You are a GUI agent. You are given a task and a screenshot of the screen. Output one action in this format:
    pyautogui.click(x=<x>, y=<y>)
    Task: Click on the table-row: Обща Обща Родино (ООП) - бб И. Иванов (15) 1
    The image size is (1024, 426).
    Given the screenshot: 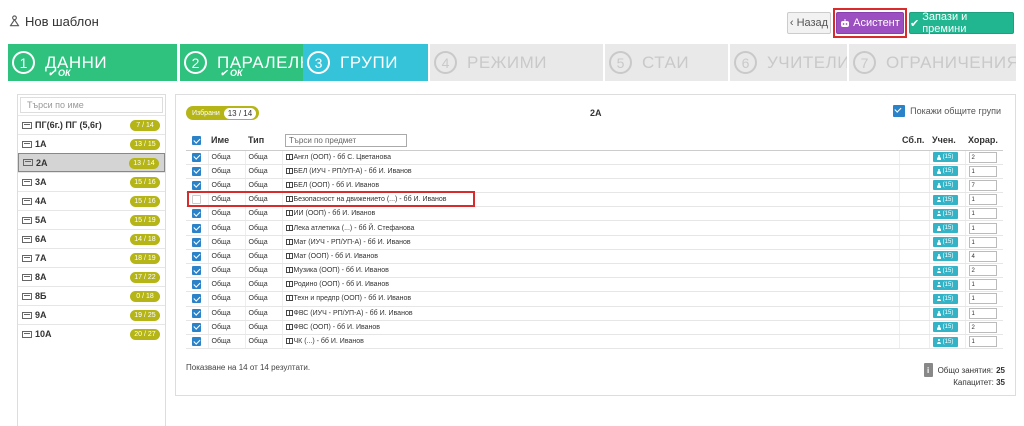 What is the action you would take?
    pyautogui.click(x=594, y=285)
    